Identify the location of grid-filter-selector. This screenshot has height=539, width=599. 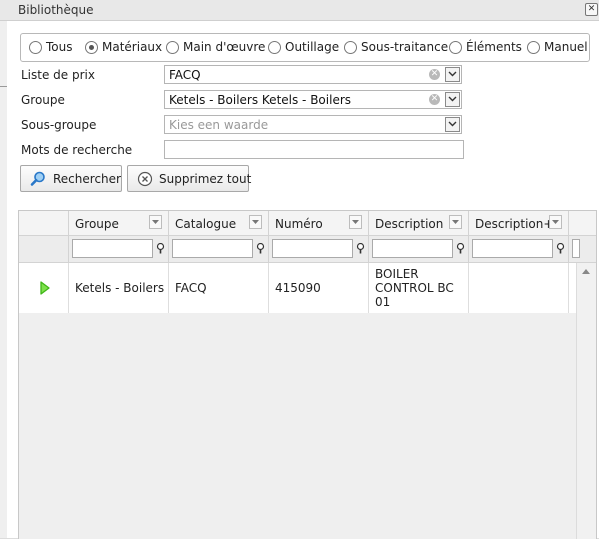
(44, 249).